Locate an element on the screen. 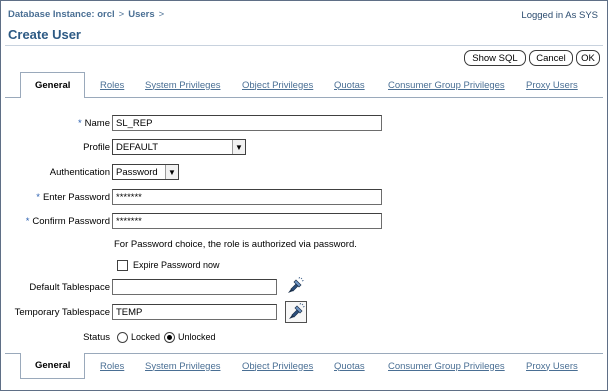 Image resolution: width=608 pixels, height=391 pixels. action-buttons: Show SQL Cancel OK is located at coordinates (532, 58).